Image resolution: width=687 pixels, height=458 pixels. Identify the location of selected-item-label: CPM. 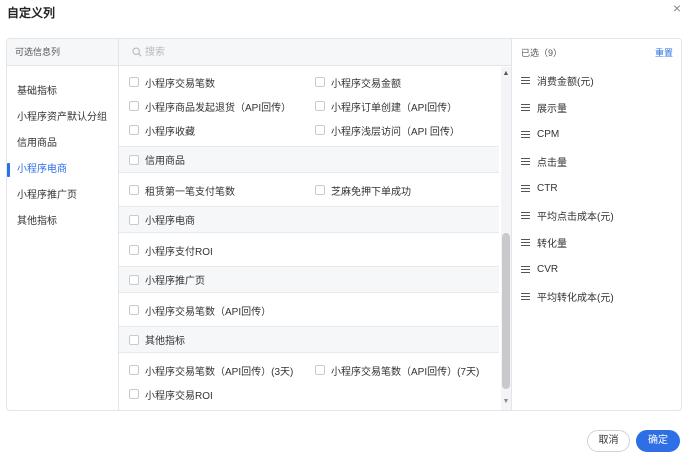
(548, 134).